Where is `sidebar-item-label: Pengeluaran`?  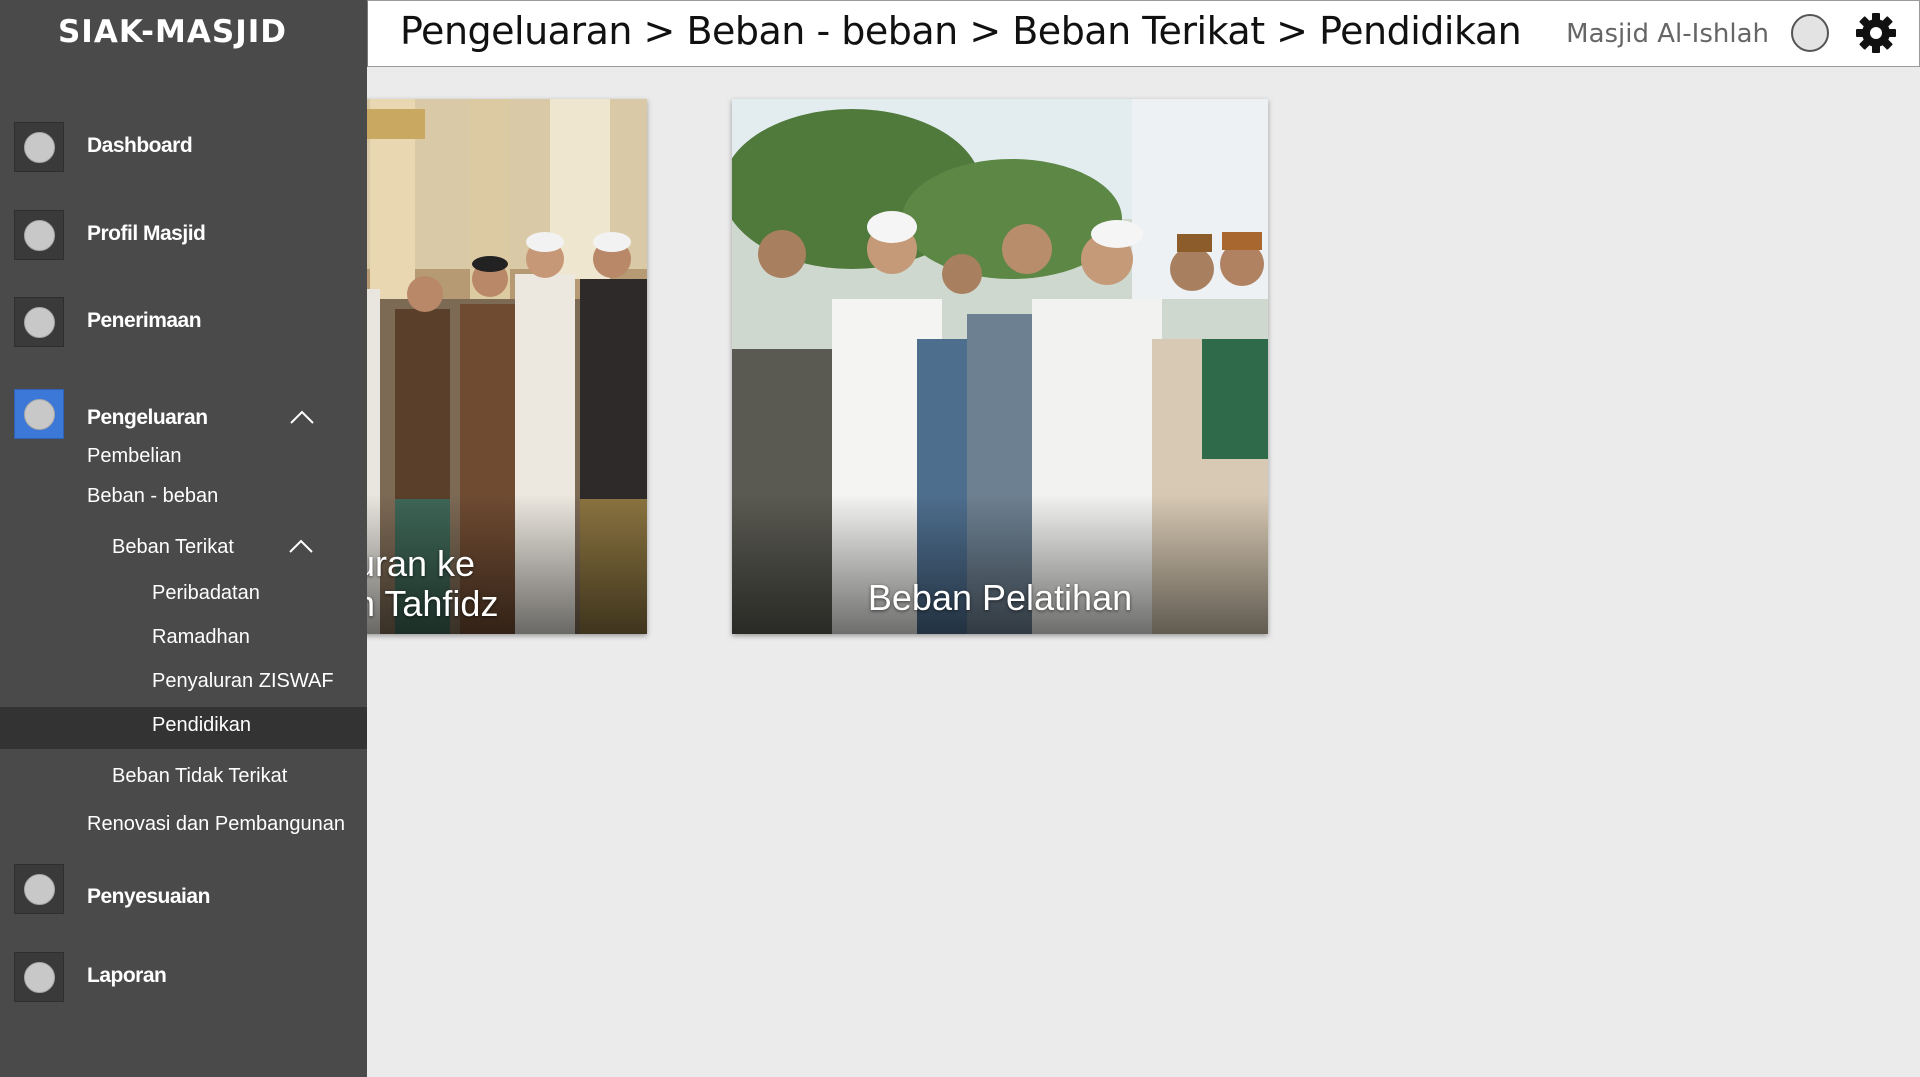
sidebar-item-label: Pengeluaran is located at coordinates (147, 417).